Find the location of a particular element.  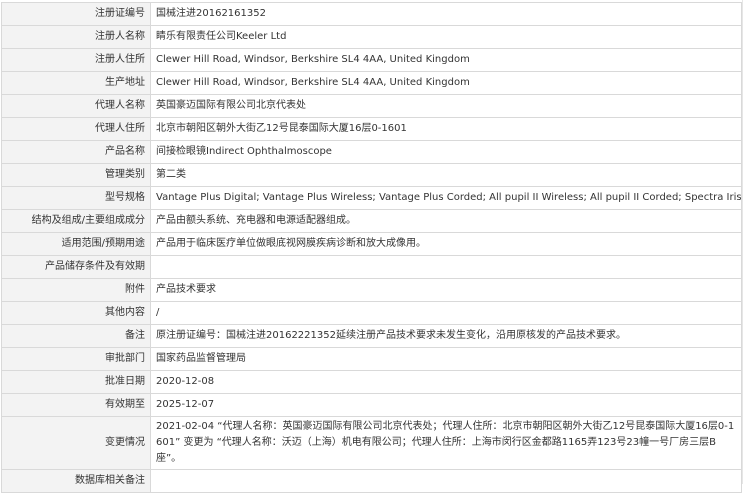

table-row: 附件 产品技术要求 is located at coordinates (371, 290).